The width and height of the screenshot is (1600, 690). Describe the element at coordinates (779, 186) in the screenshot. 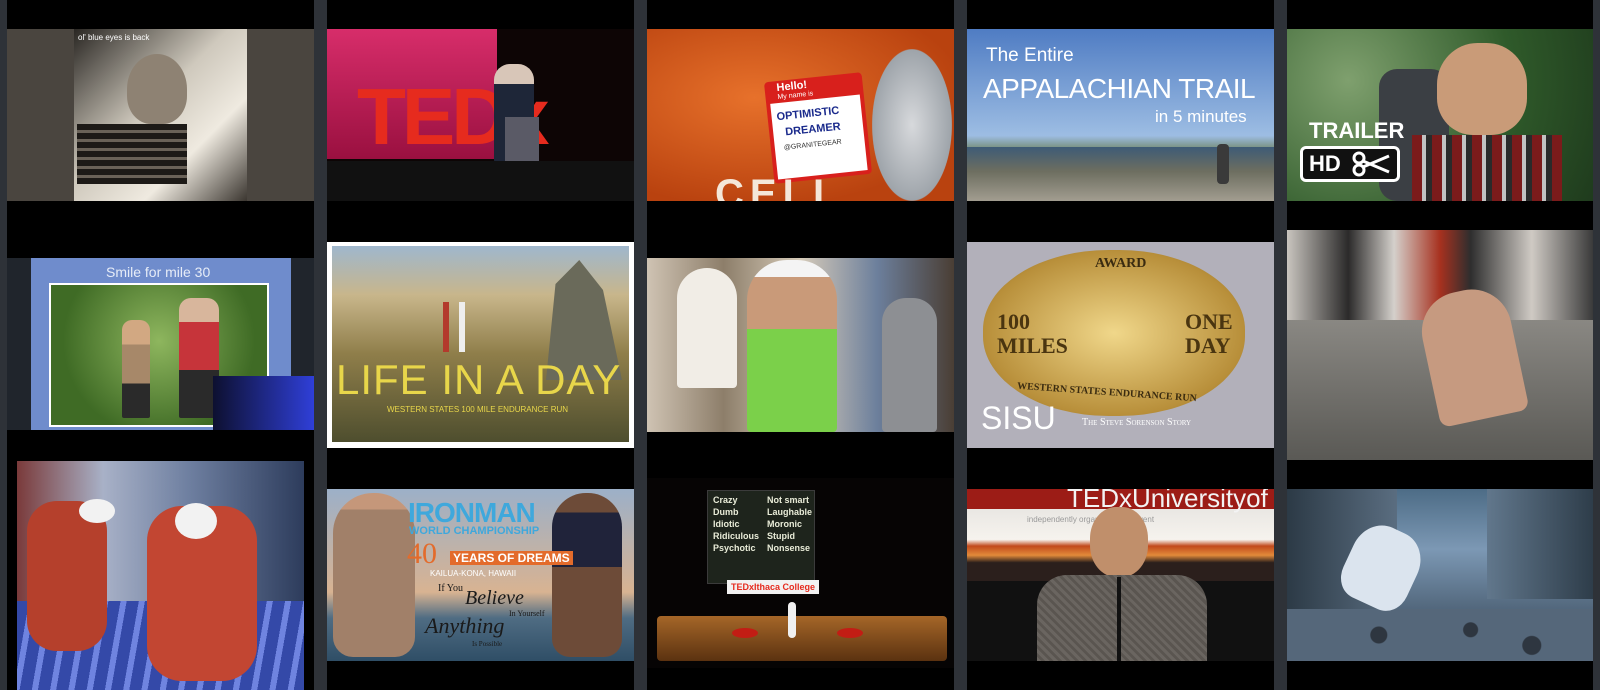

I see `shirt-text: CELL` at that location.